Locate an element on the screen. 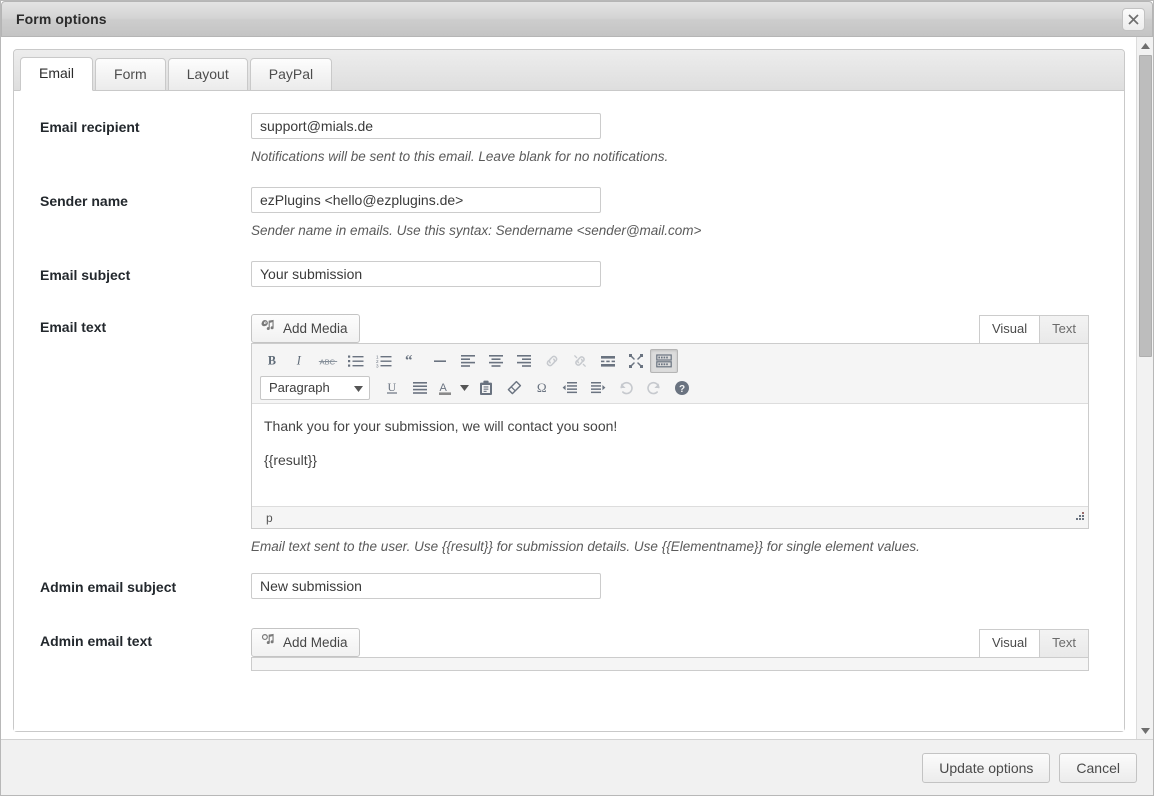 The width and height of the screenshot is (1154, 796). scrollbar-thumb is located at coordinates (1145, 206).